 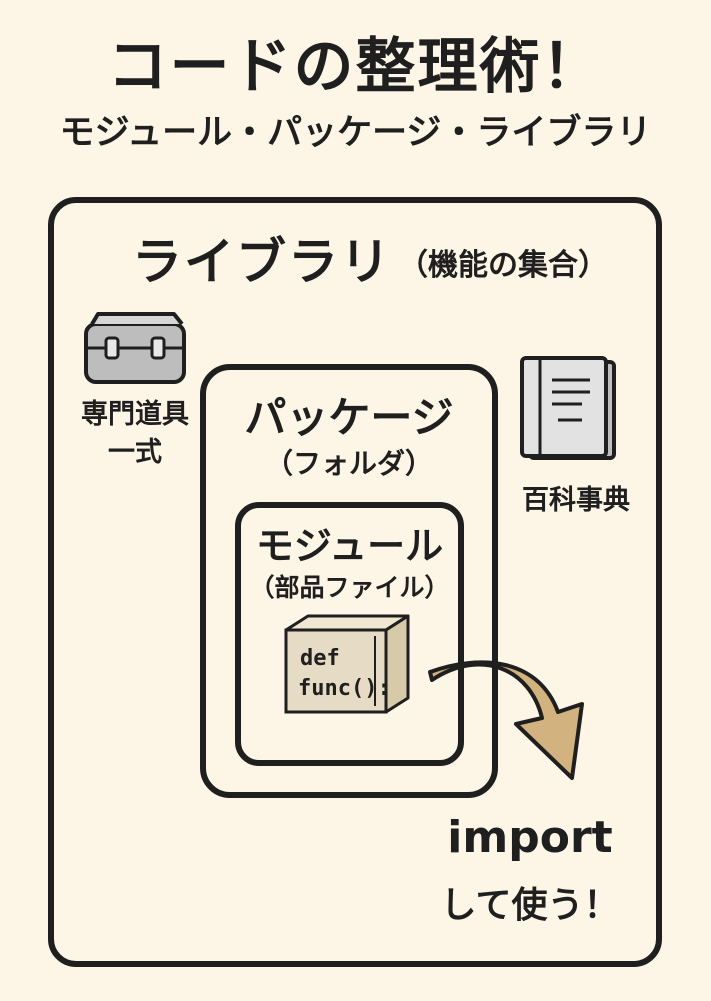 I want to click on toolbox-caption-line2: 一式, so click(x=135, y=452).